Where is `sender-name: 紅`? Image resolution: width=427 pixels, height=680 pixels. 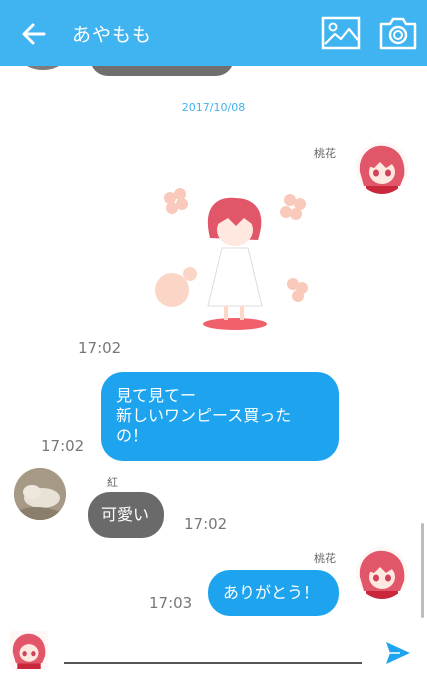
sender-name: 紅 is located at coordinates (112, 482).